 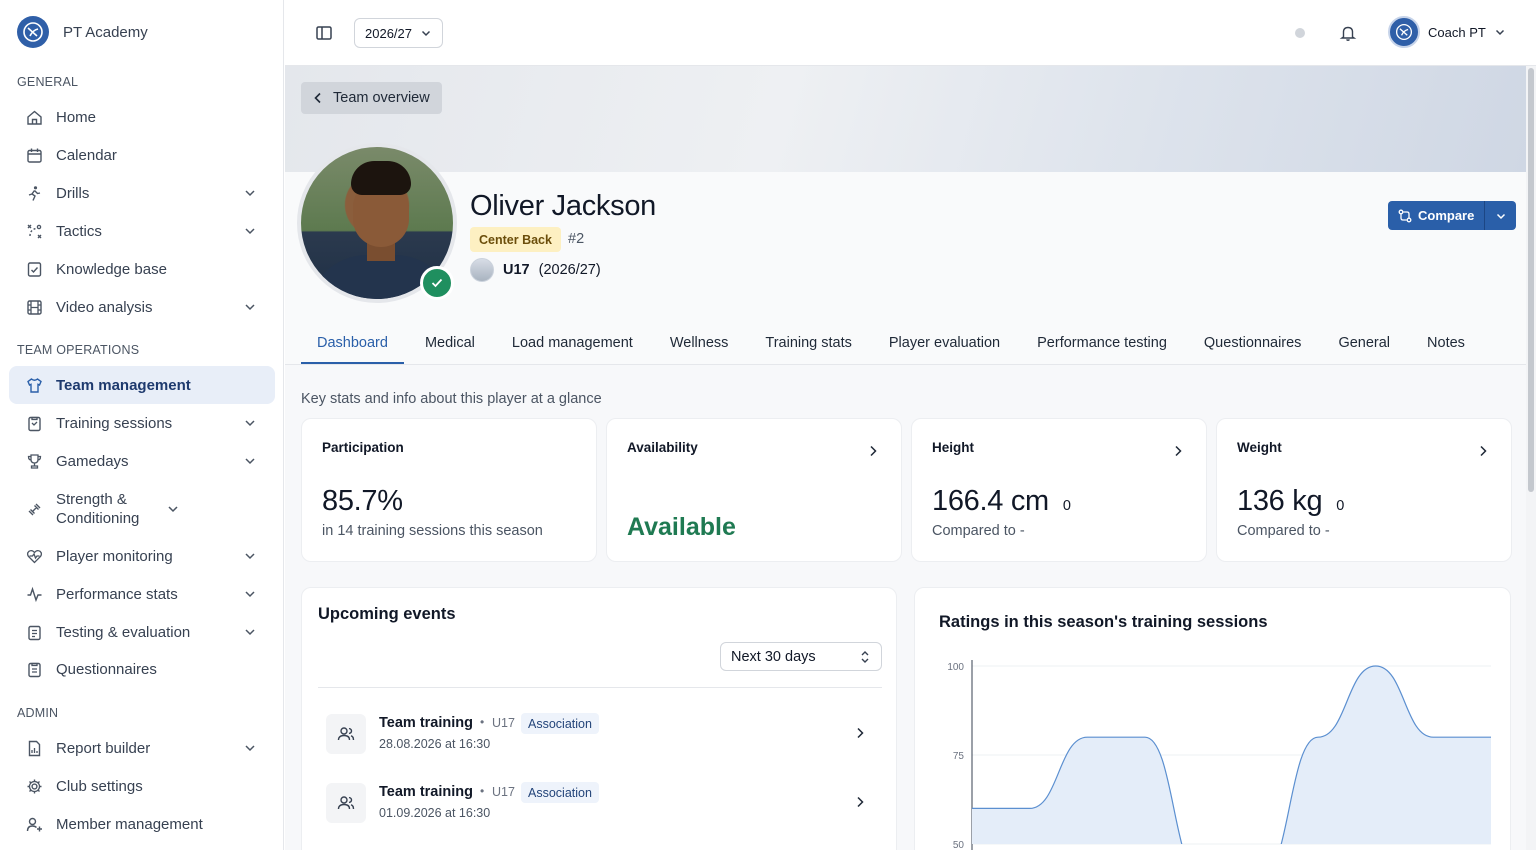 I want to click on sidebar-item-player-monitoring: Player monitoring, so click(x=142, y=556).